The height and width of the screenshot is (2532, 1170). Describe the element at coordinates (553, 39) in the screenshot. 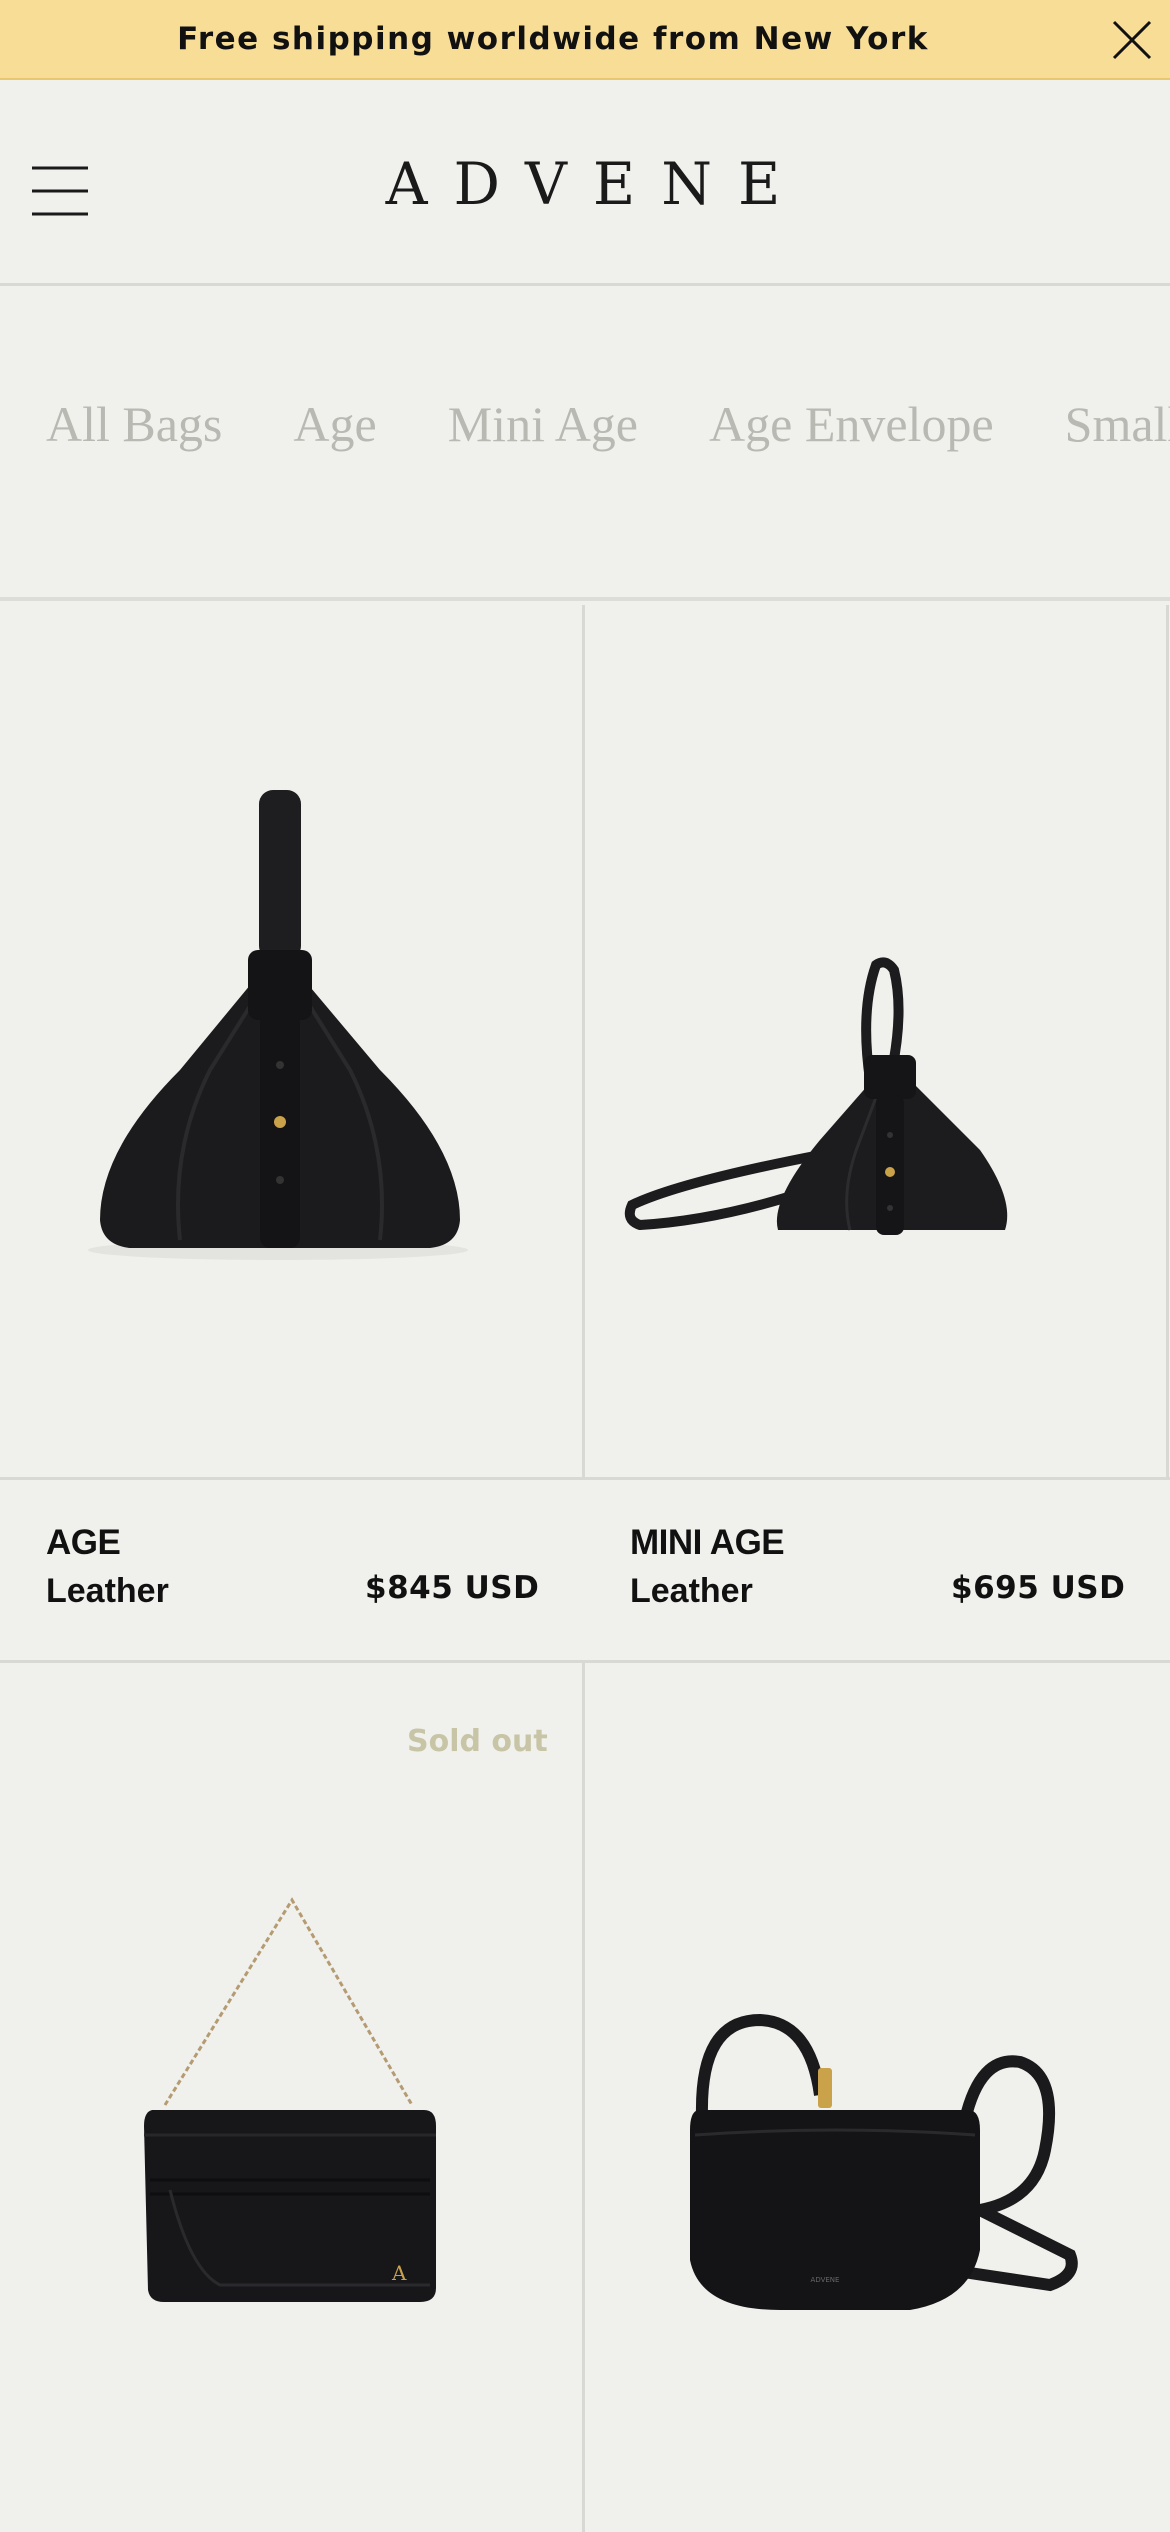

I see `announcement-text: Free shipping worldwide from New York` at that location.